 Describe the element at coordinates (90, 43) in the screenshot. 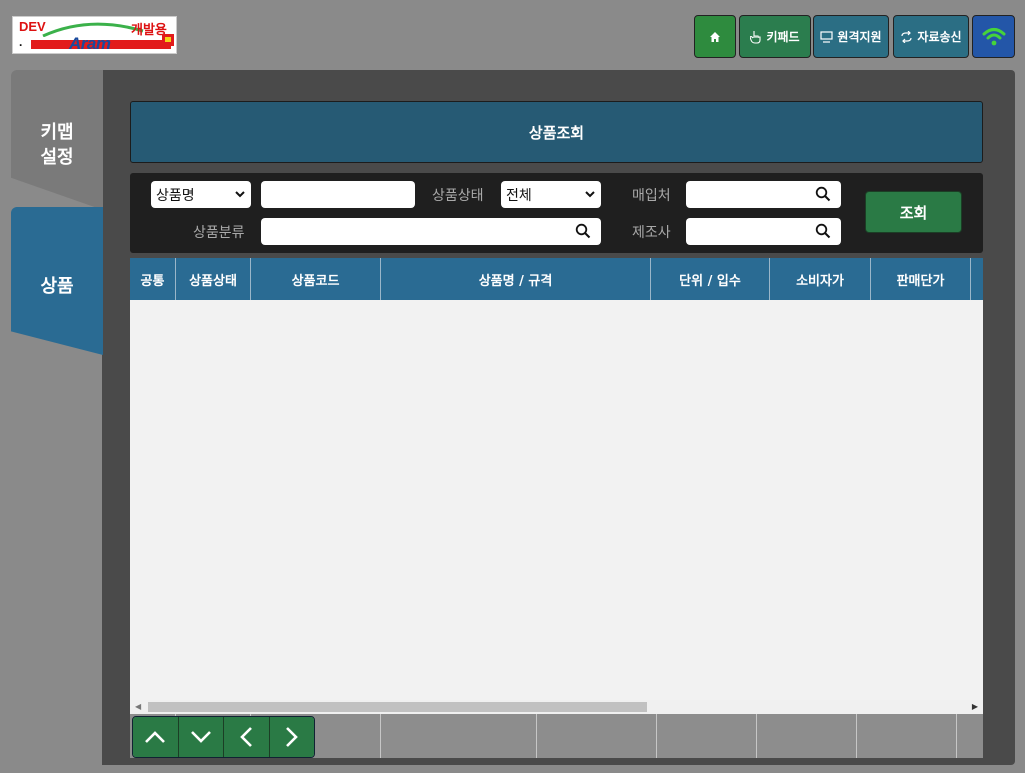

I see `logo-brand-text: Aram` at that location.